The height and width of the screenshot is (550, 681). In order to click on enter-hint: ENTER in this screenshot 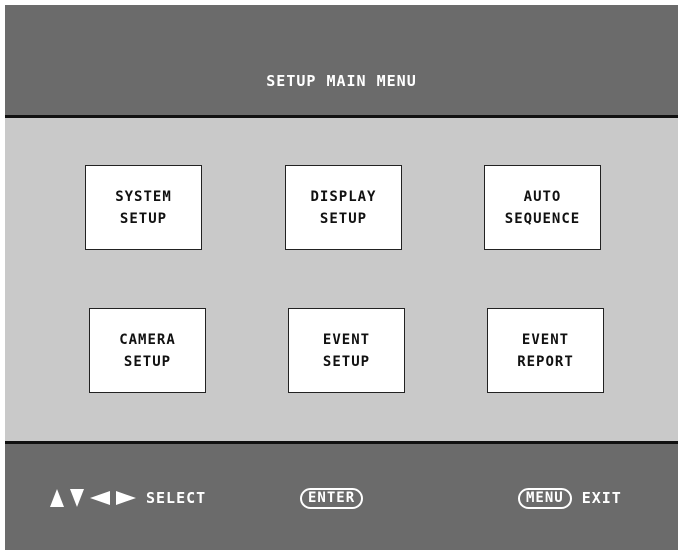, I will do `click(336, 498)`.